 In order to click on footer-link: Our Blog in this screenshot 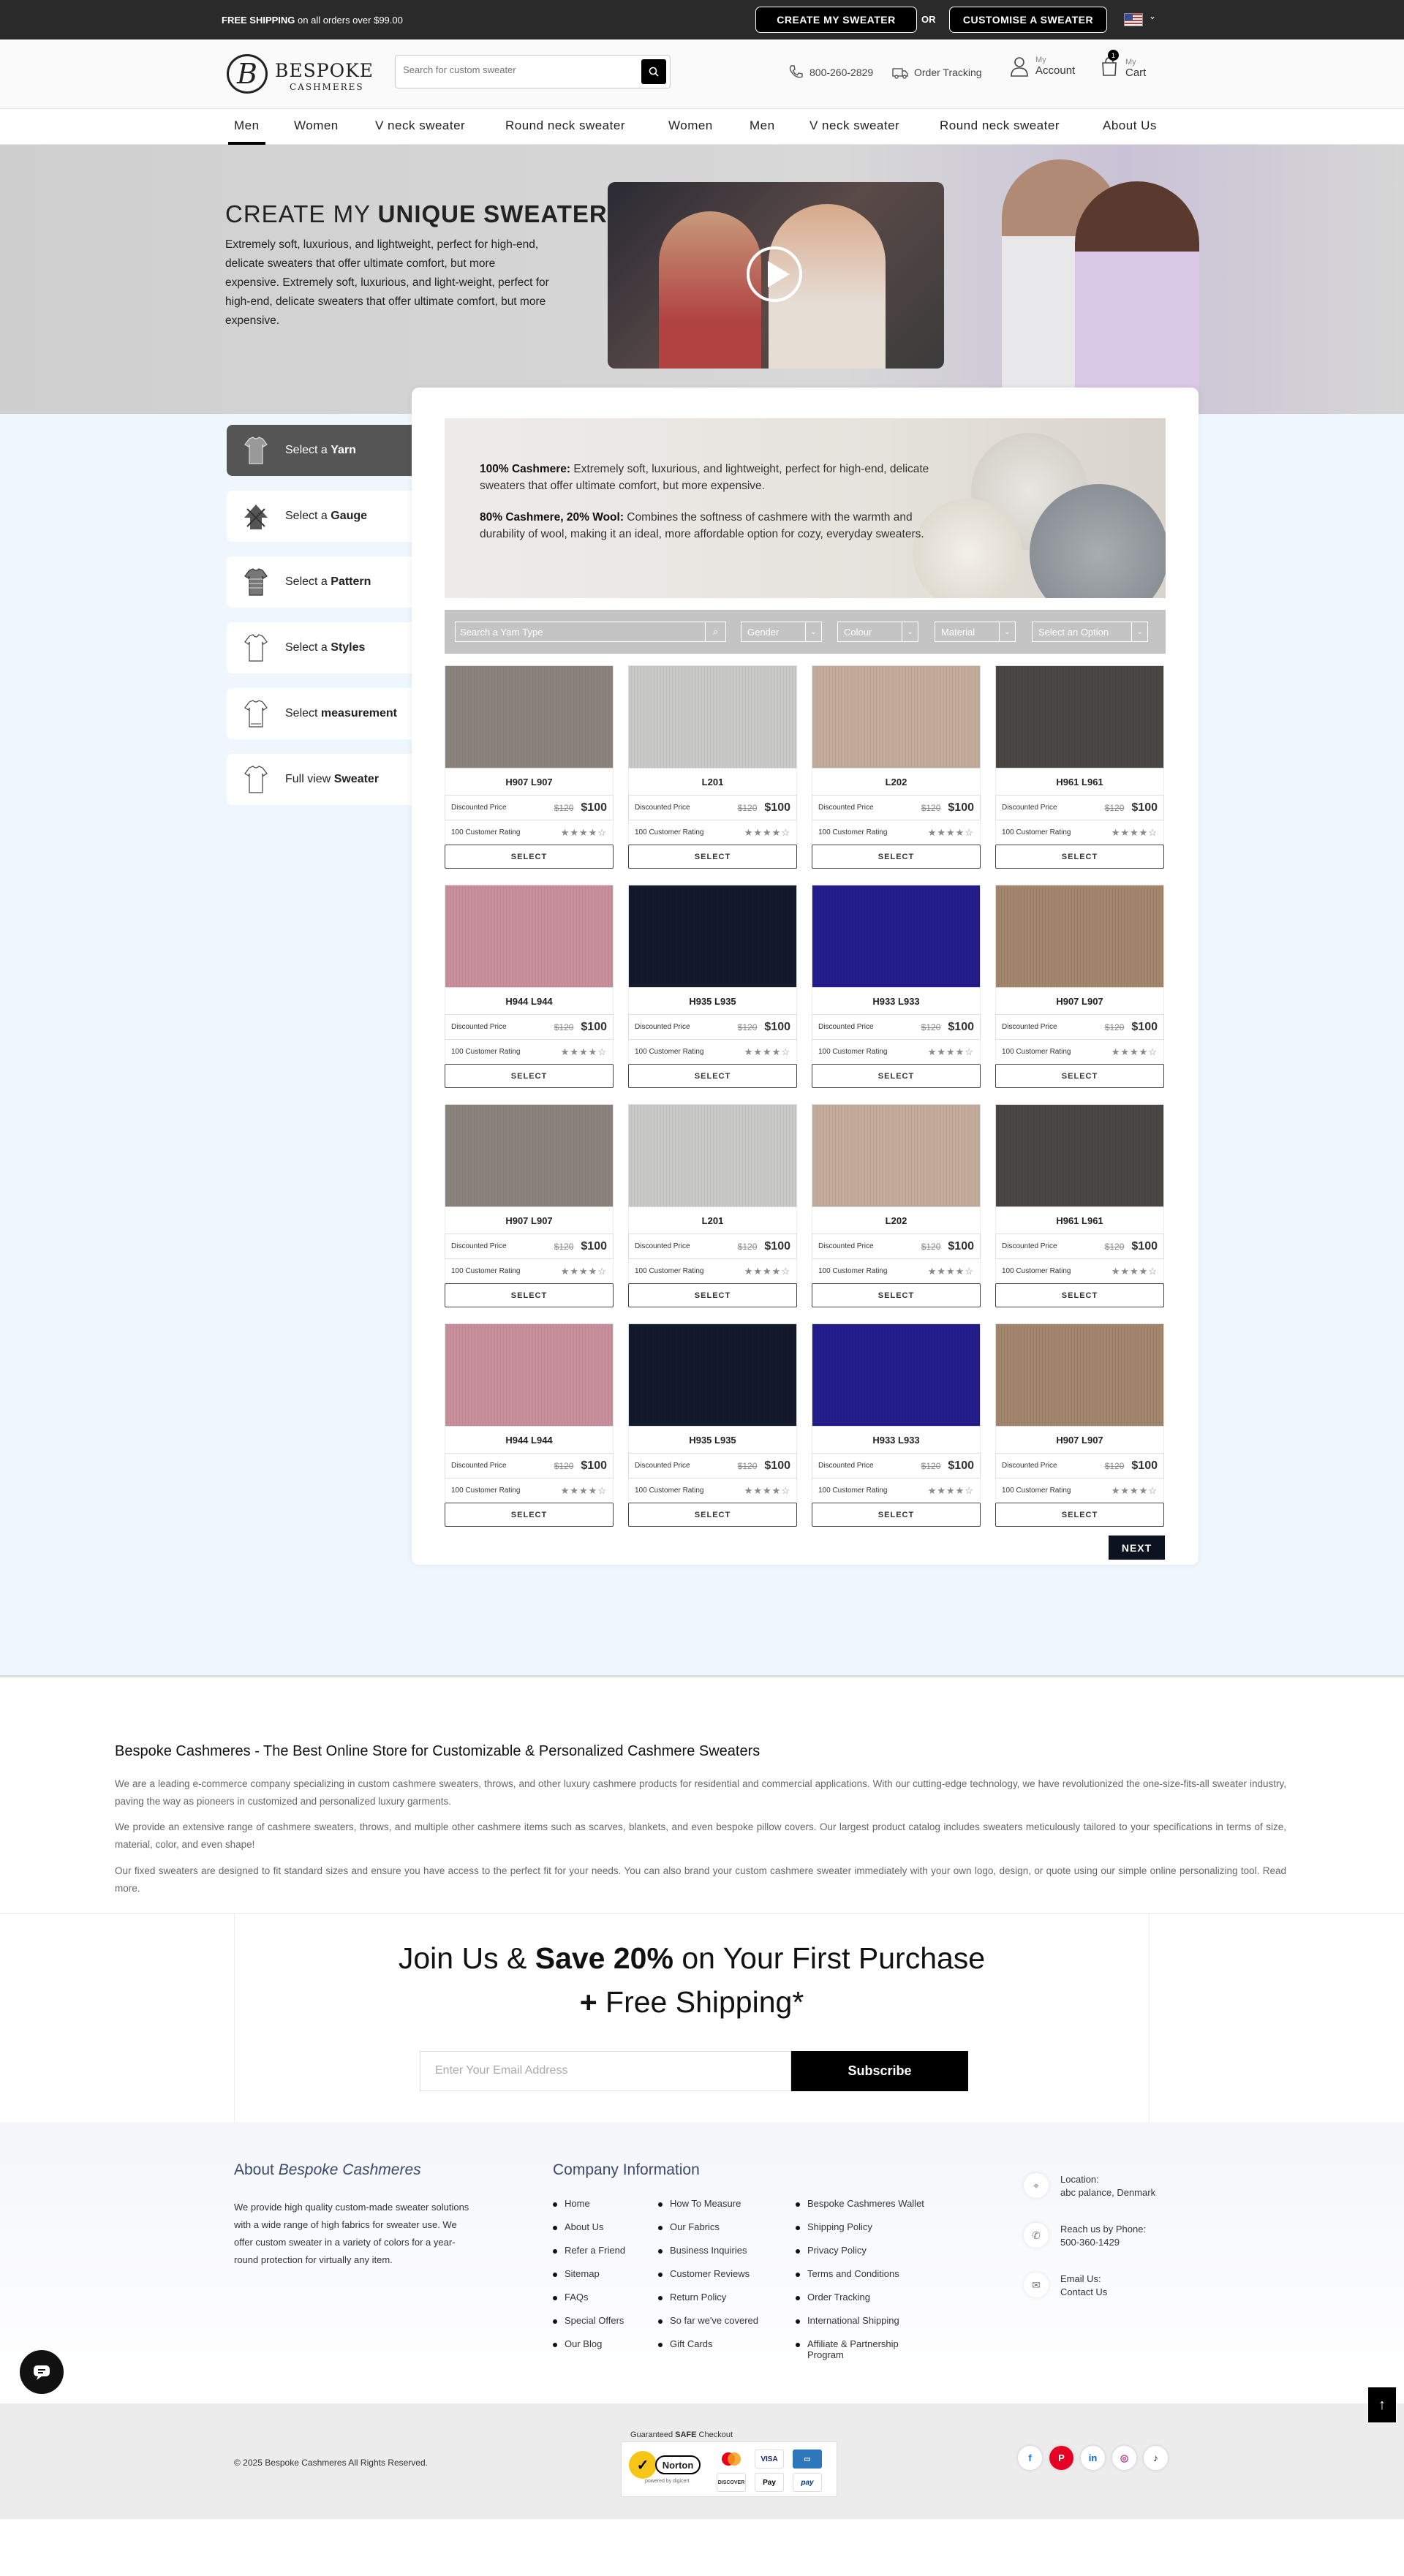, I will do `click(589, 2350)`.